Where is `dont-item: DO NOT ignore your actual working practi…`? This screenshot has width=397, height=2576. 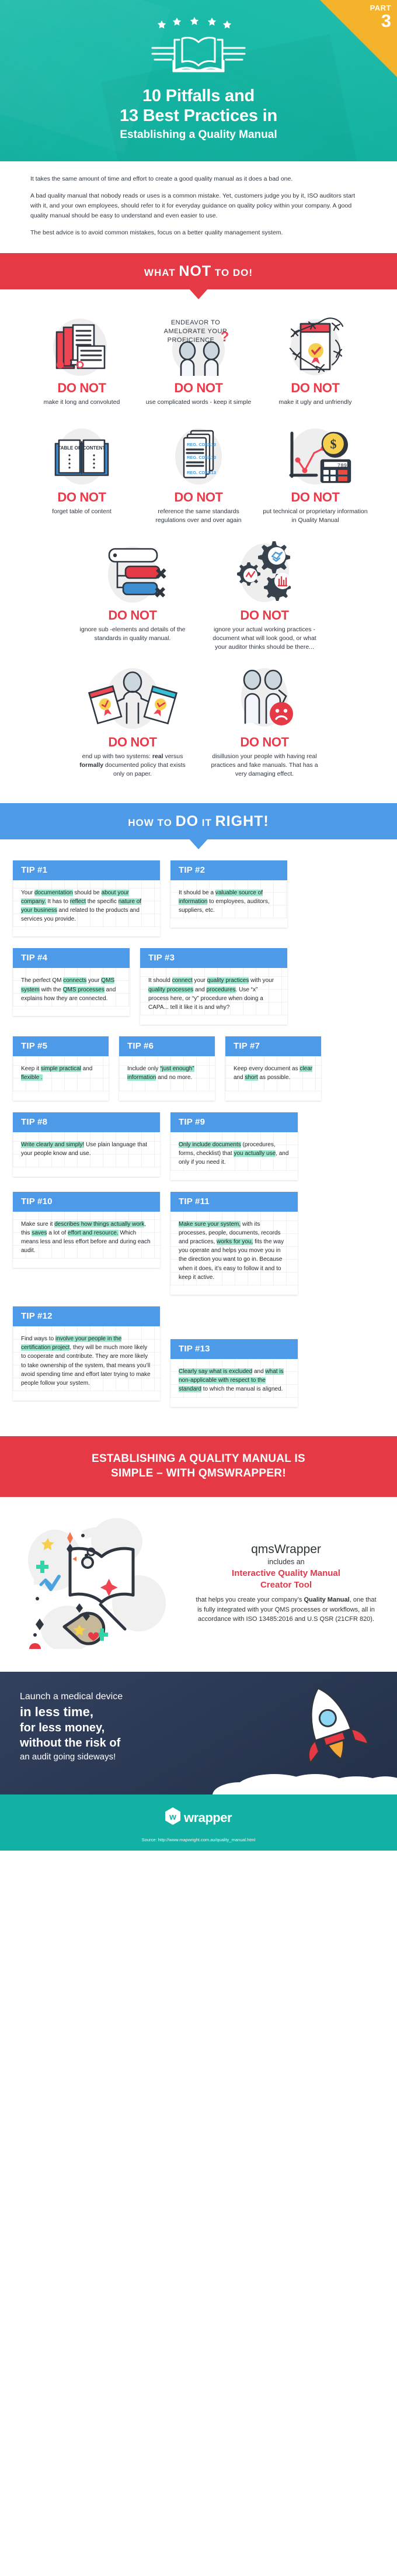 dont-item: DO NOT ignore your actual working practi… is located at coordinates (264, 596).